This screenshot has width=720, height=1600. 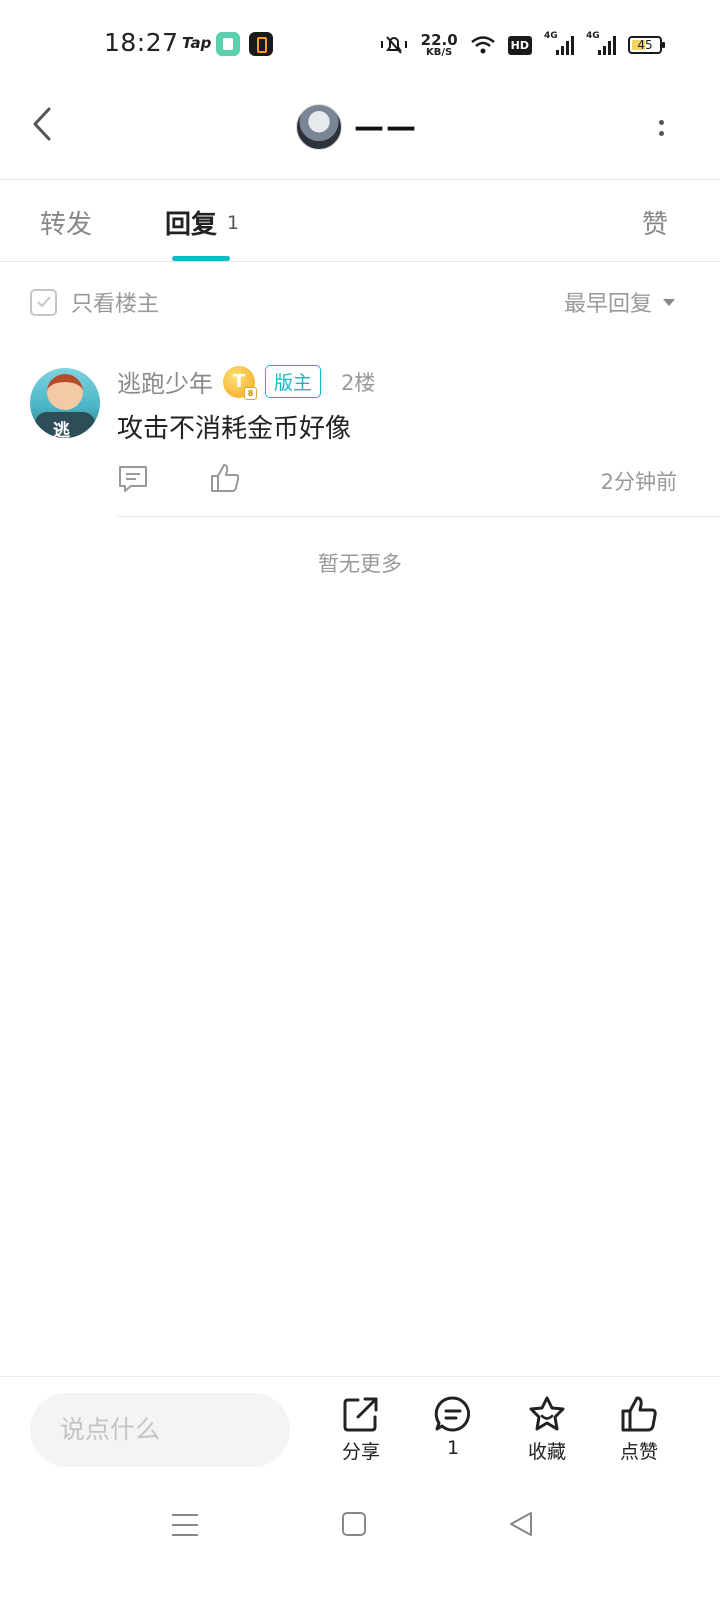 I want to click on hd-voice-icon: HD, so click(x=519, y=45).